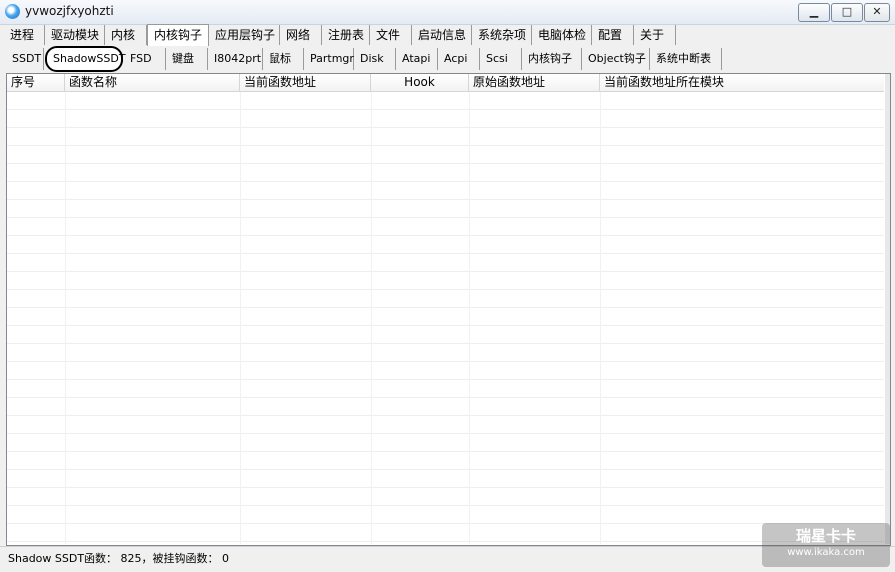 This screenshot has height=572, width=895. I want to click on watermark-title: 瑞星卡卡, so click(825, 536).